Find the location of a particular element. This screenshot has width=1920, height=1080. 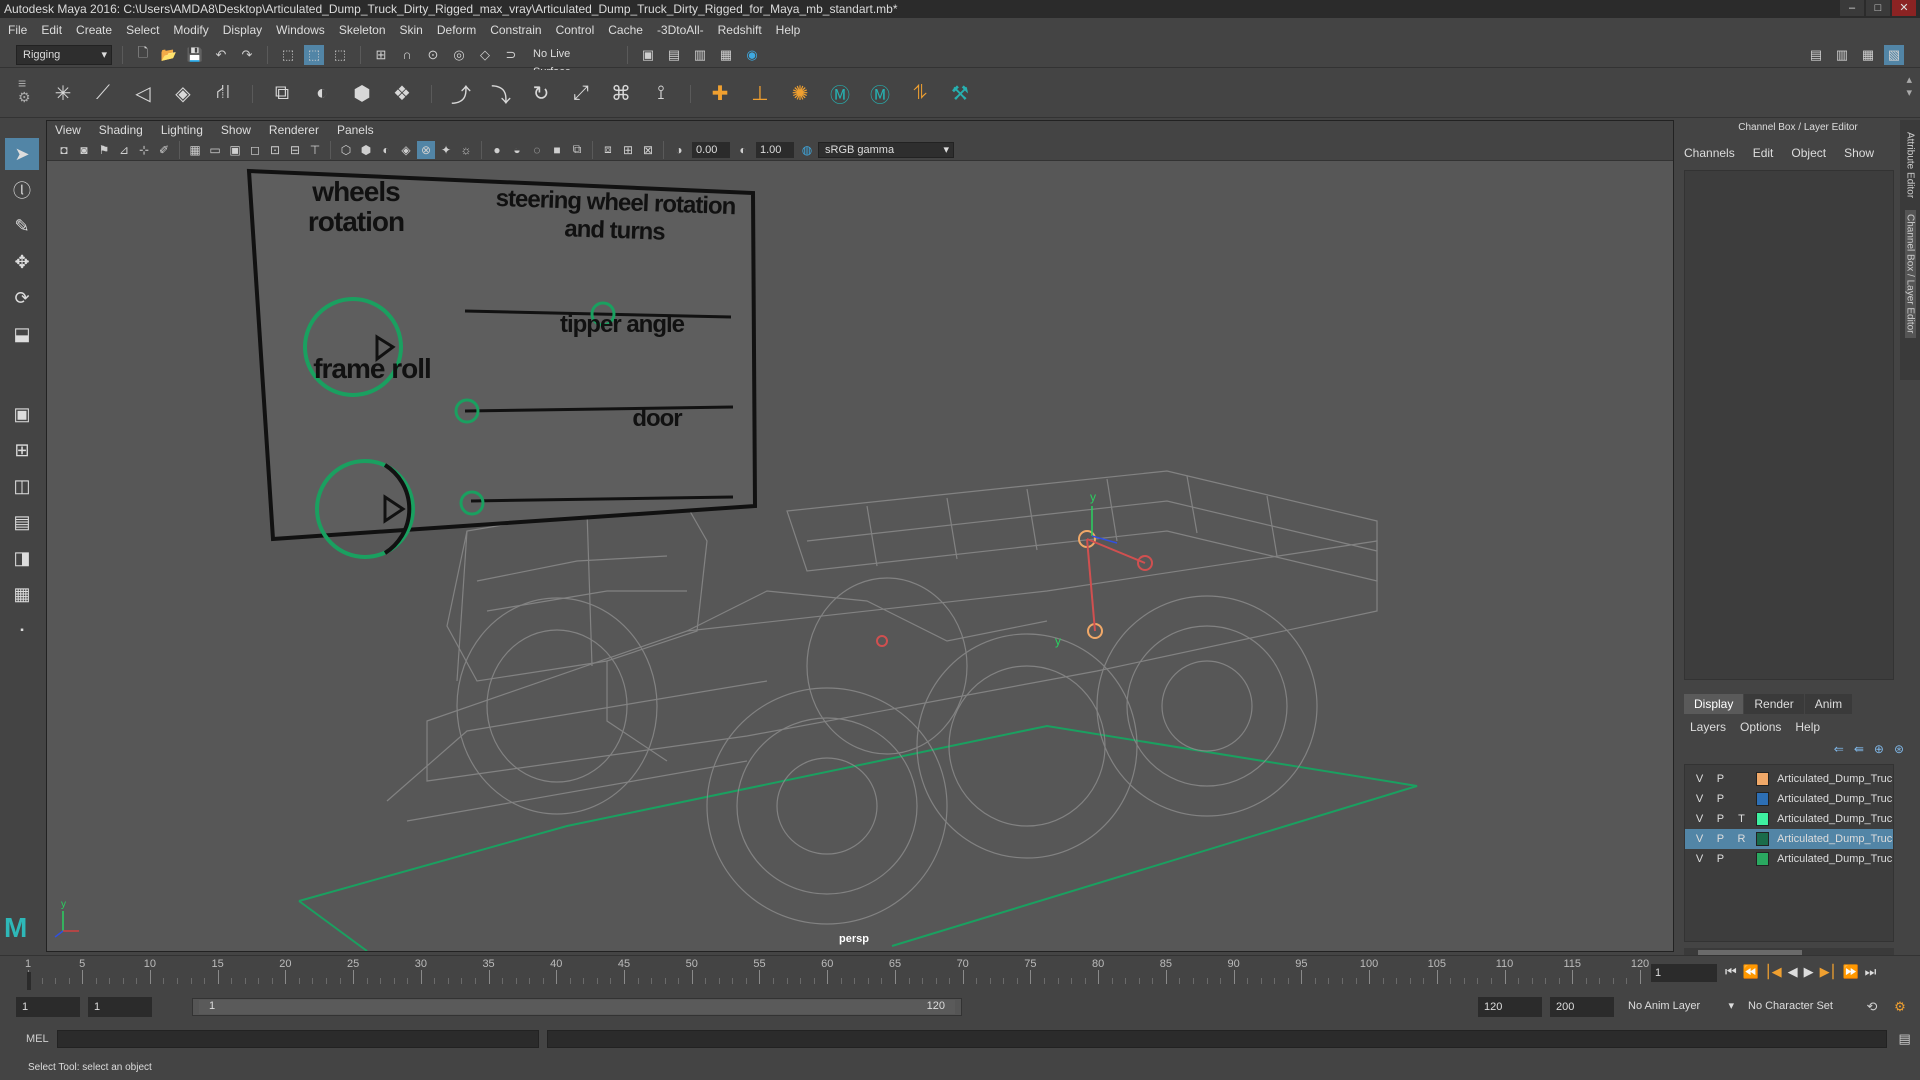

step-back-key-icon: ⏪ is located at coordinates (1751, 972).